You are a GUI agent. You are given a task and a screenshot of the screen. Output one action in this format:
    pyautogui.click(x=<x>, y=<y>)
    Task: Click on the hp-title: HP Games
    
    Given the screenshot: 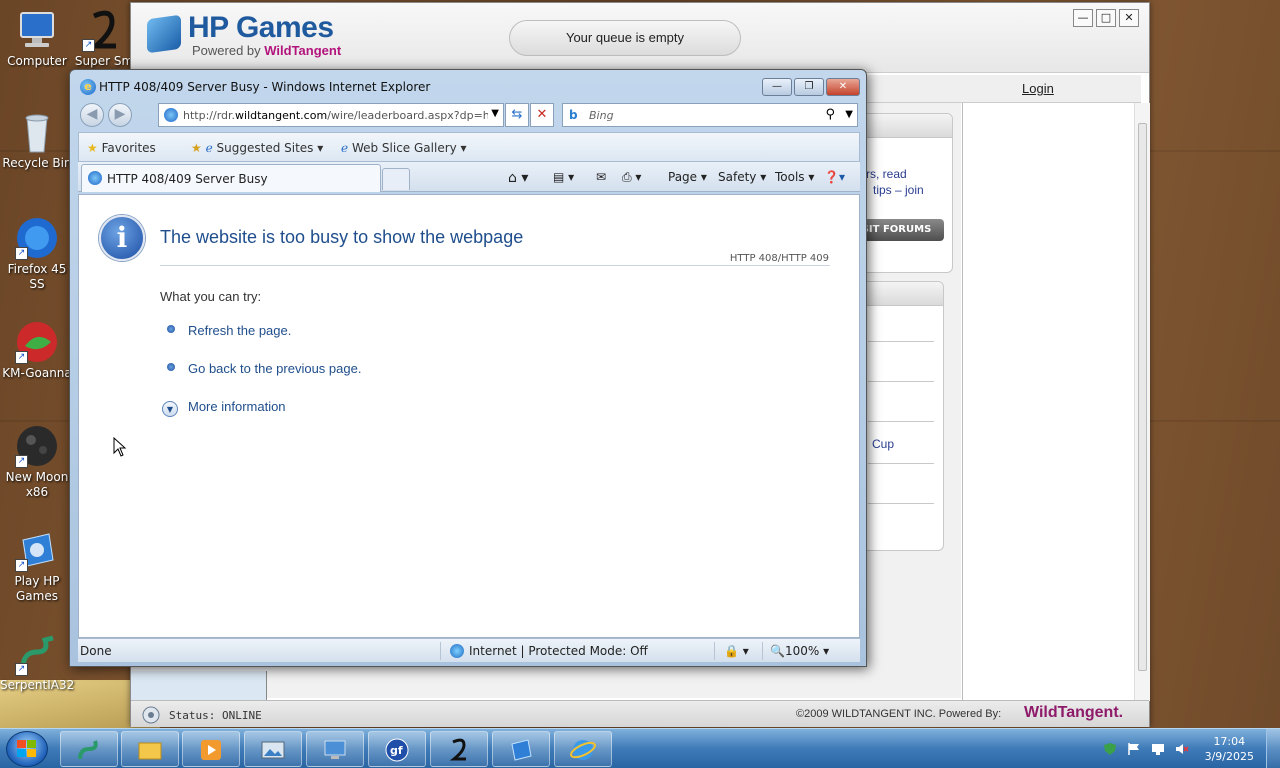 What is the action you would take?
    pyautogui.click(x=261, y=27)
    